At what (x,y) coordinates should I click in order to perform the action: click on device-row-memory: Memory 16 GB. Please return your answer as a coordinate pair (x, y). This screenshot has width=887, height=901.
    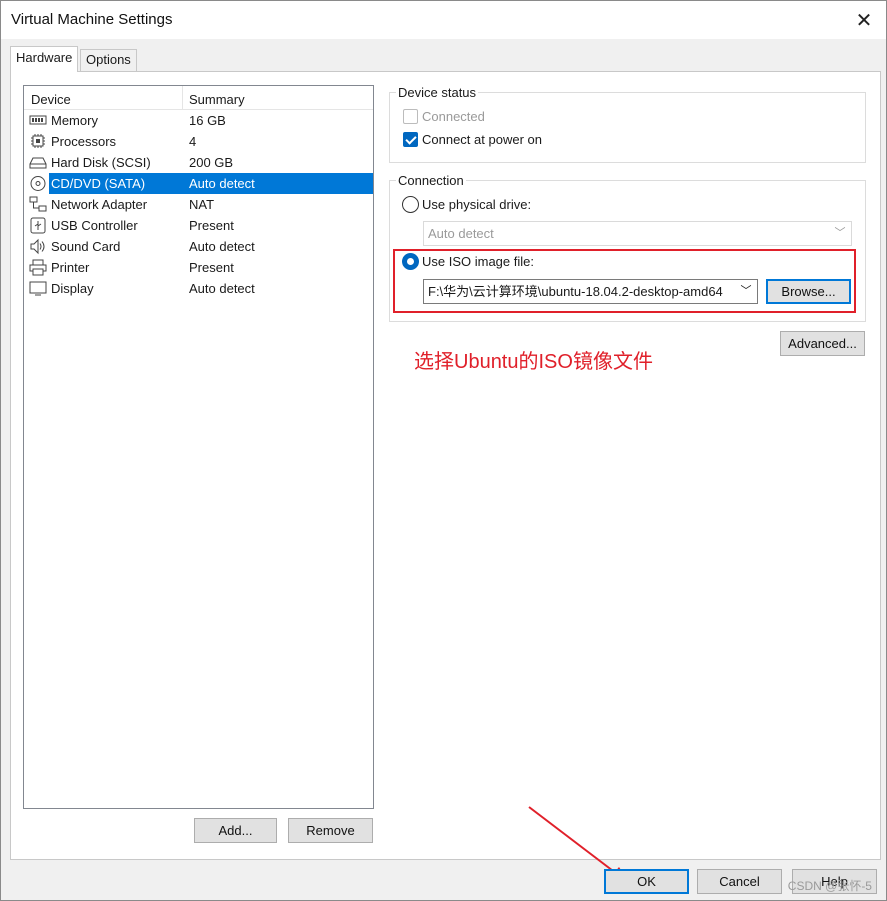
    Looking at the image, I should click on (198, 120).